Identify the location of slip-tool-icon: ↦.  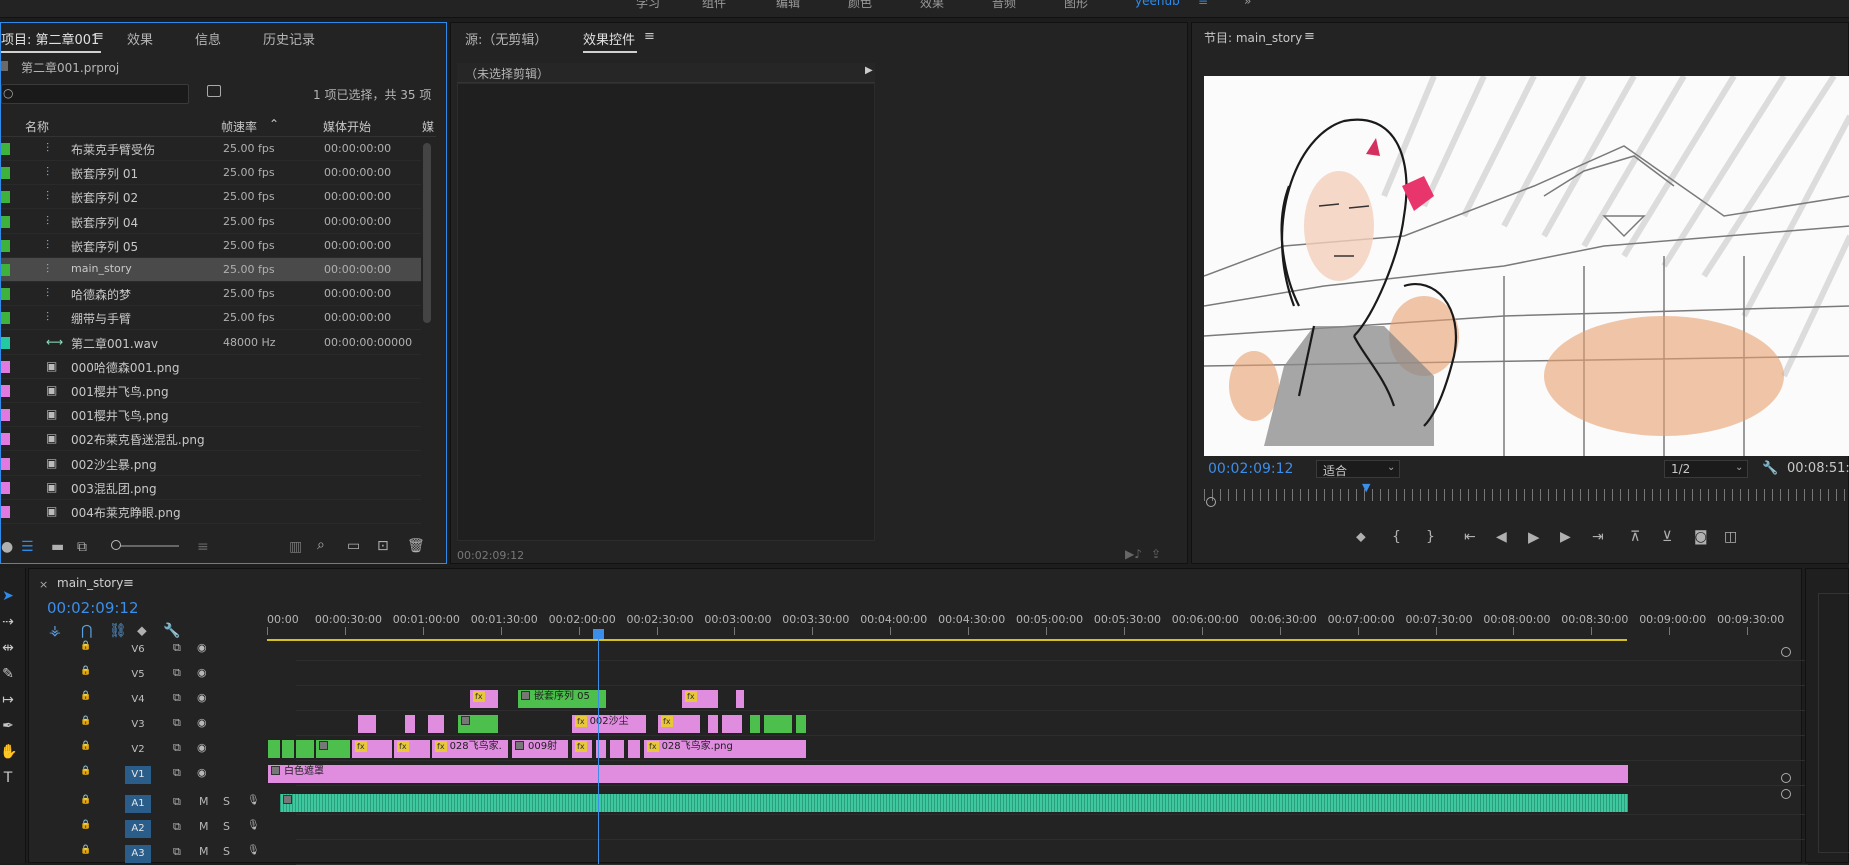
(8, 702).